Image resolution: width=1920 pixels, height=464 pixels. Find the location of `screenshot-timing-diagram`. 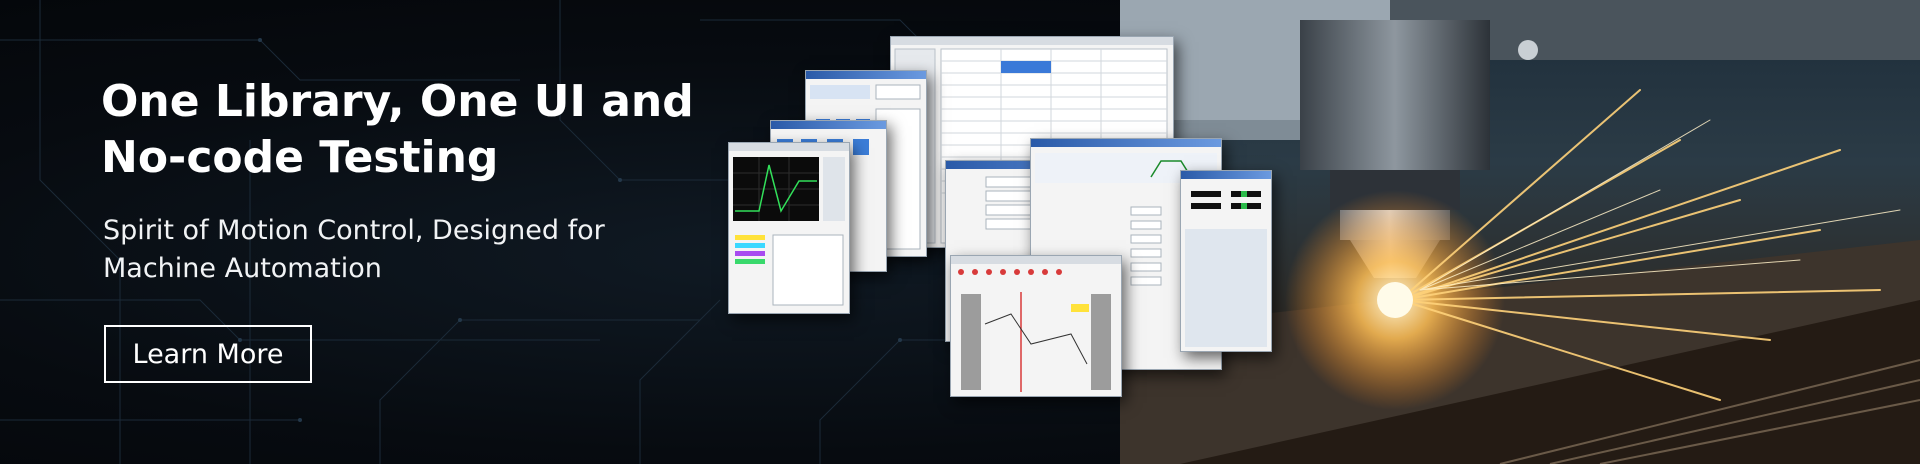

screenshot-timing-diagram is located at coordinates (1036, 326).